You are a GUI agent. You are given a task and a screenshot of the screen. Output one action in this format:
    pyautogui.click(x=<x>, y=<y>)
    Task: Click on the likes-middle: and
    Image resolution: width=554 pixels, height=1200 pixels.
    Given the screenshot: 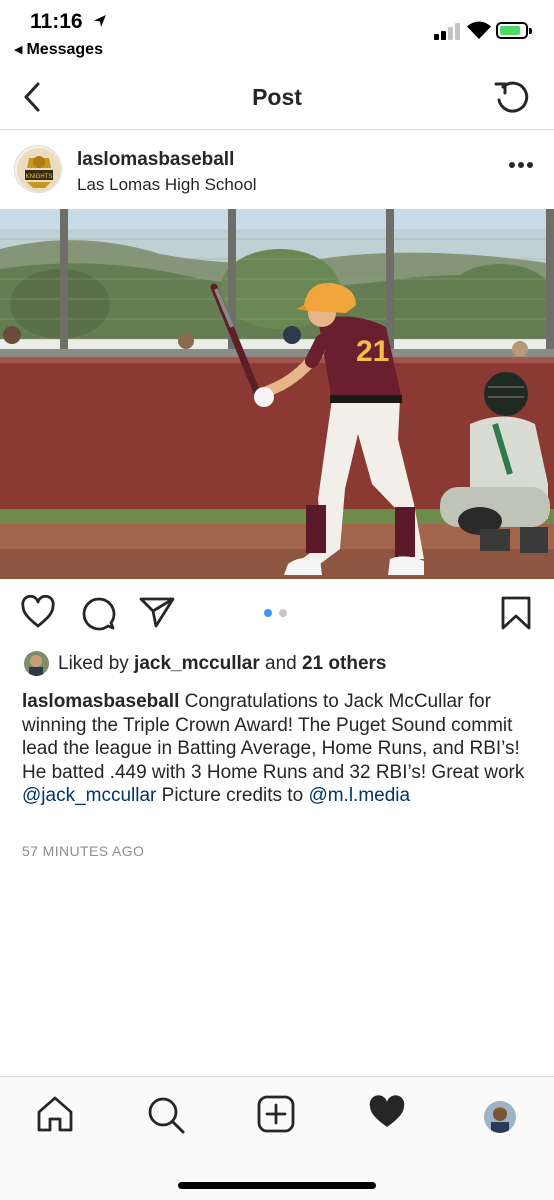 What is the action you would take?
    pyautogui.click(x=281, y=663)
    